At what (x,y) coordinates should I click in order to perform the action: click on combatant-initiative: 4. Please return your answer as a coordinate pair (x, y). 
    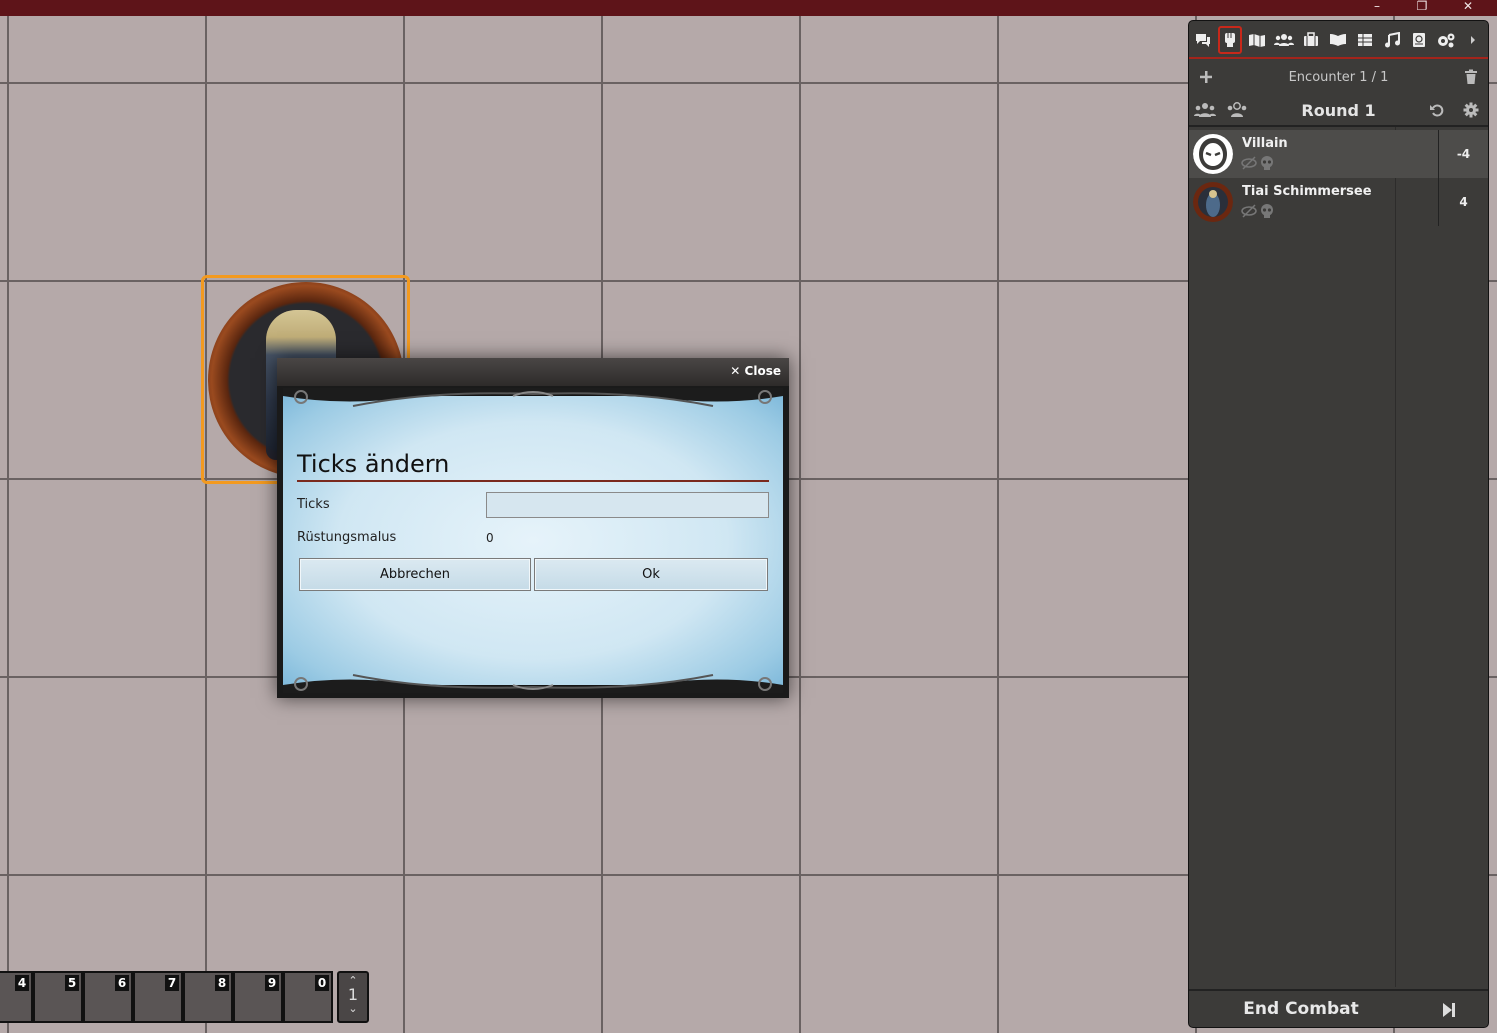
    Looking at the image, I should click on (1463, 202).